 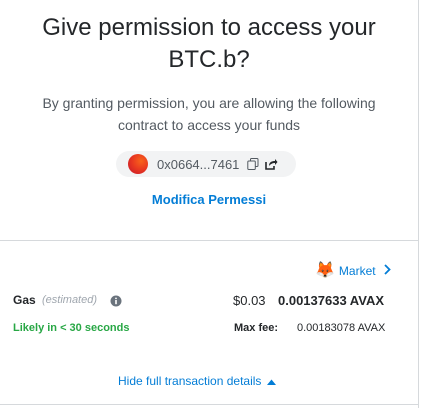 I want to click on gas-label: Gas, so click(x=24, y=300).